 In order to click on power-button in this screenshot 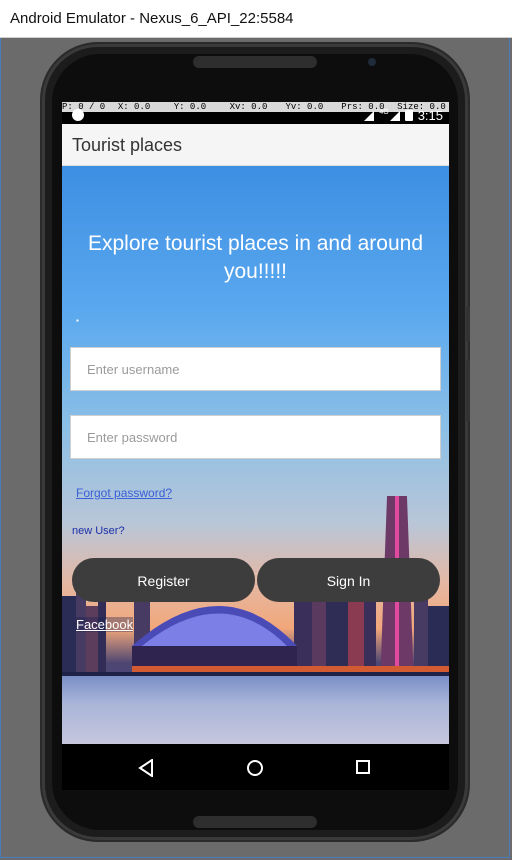, I will do `click(468, 324)`.